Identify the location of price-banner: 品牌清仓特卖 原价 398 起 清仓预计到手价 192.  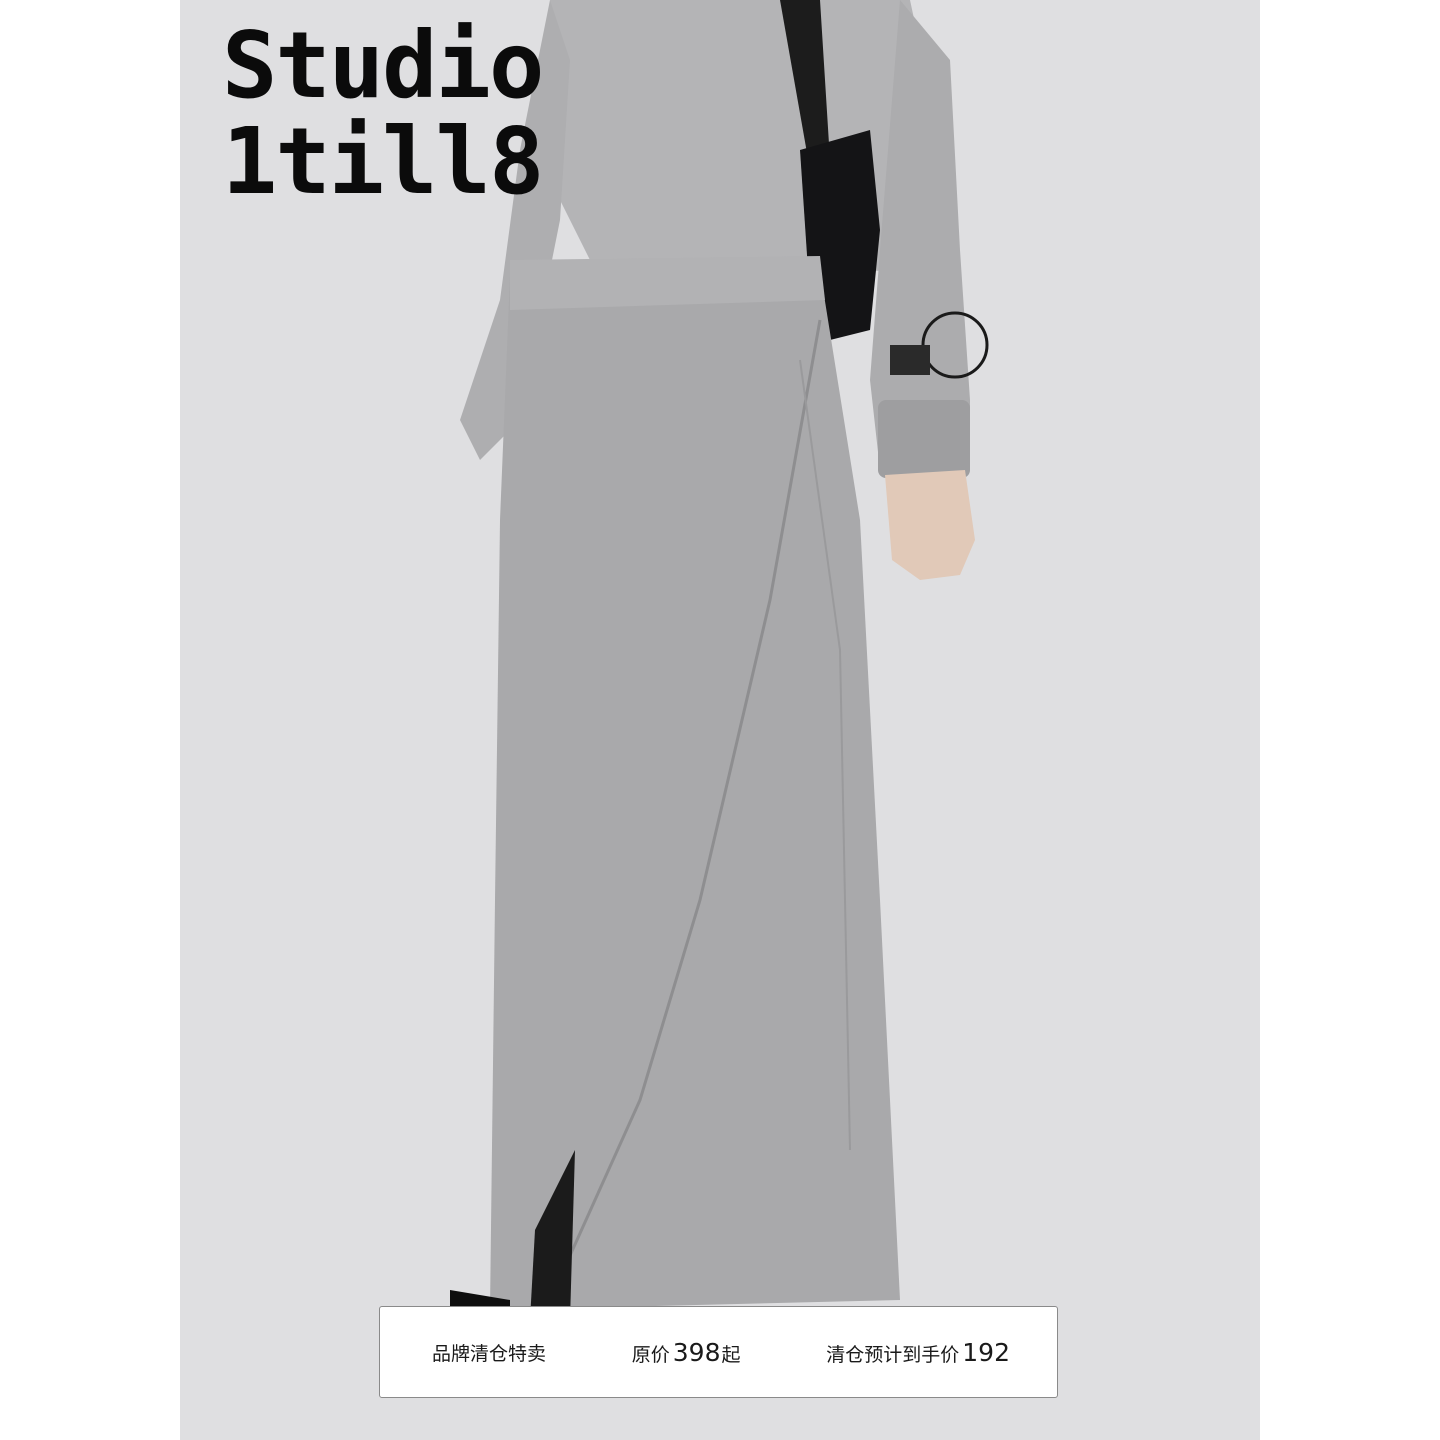
(718, 1352).